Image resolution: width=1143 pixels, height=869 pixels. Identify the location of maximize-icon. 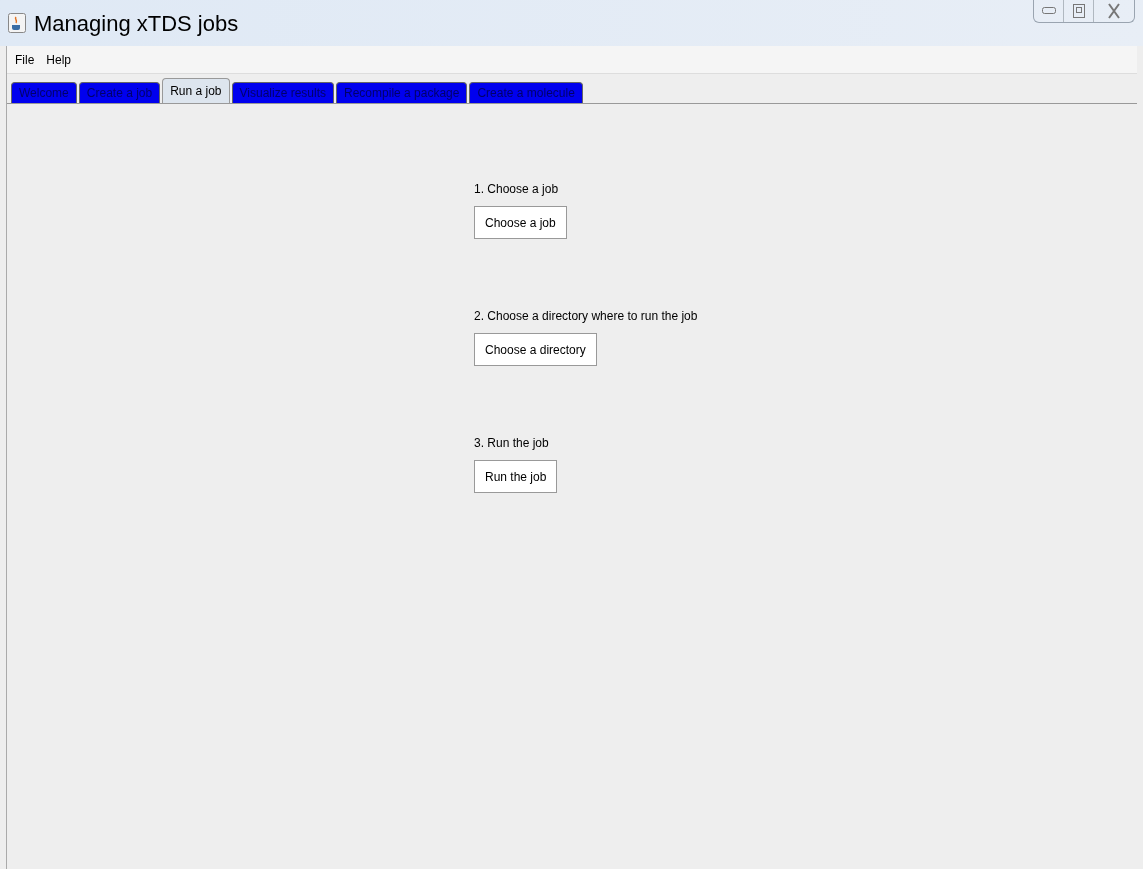
(1078, 11).